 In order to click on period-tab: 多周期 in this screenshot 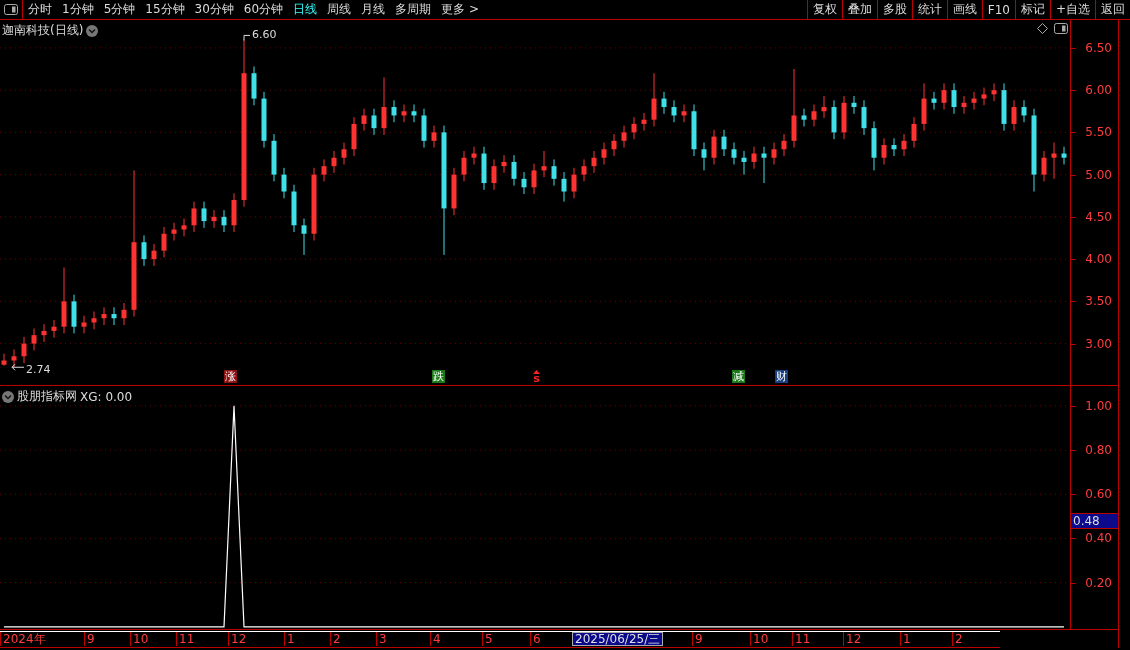, I will do `click(413, 9)`.